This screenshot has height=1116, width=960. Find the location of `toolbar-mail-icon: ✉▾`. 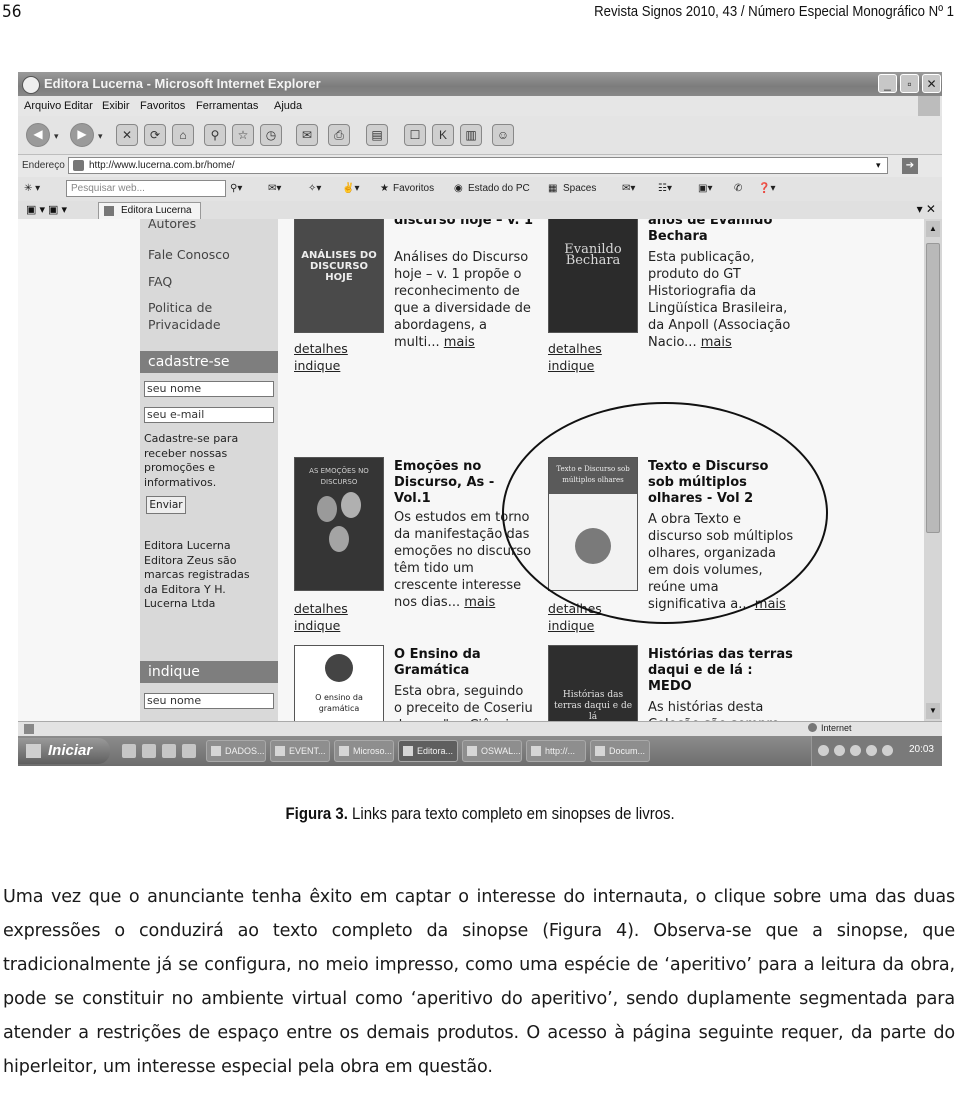

toolbar-mail-icon: ✉▾ is located at coordinates (274, 188).